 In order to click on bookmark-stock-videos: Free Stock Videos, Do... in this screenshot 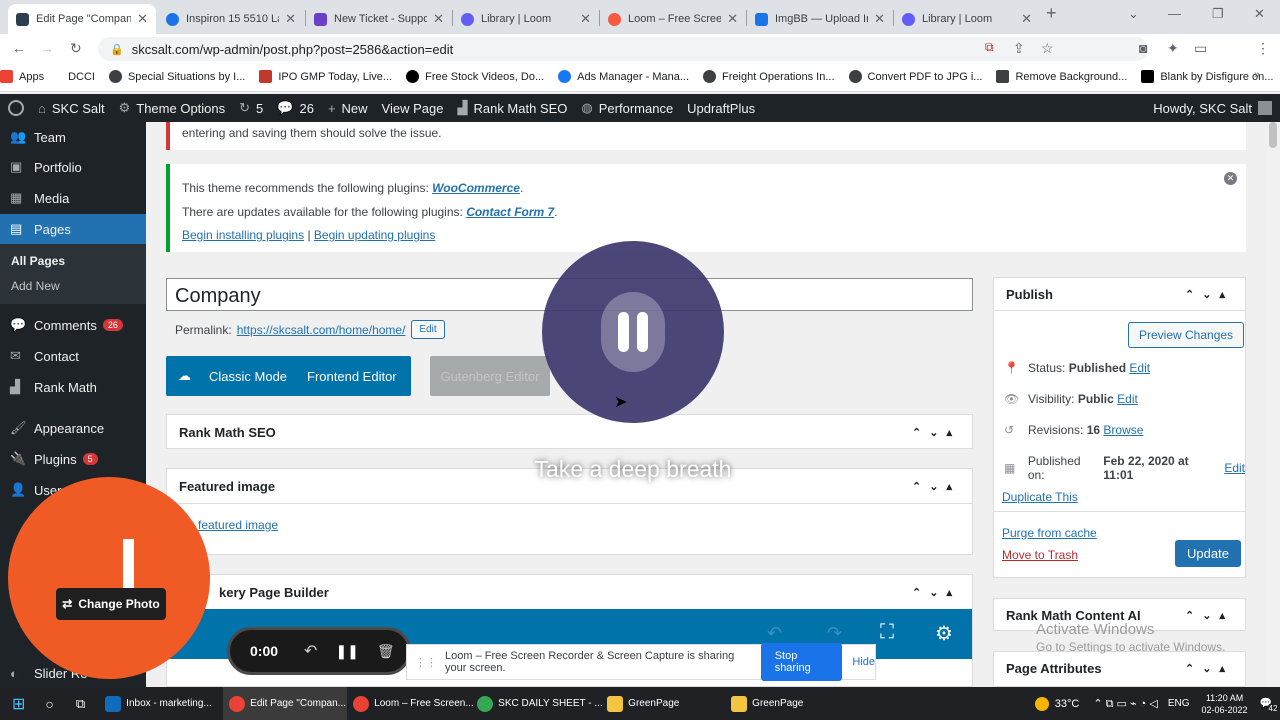, I will do `click(475, 76)`.